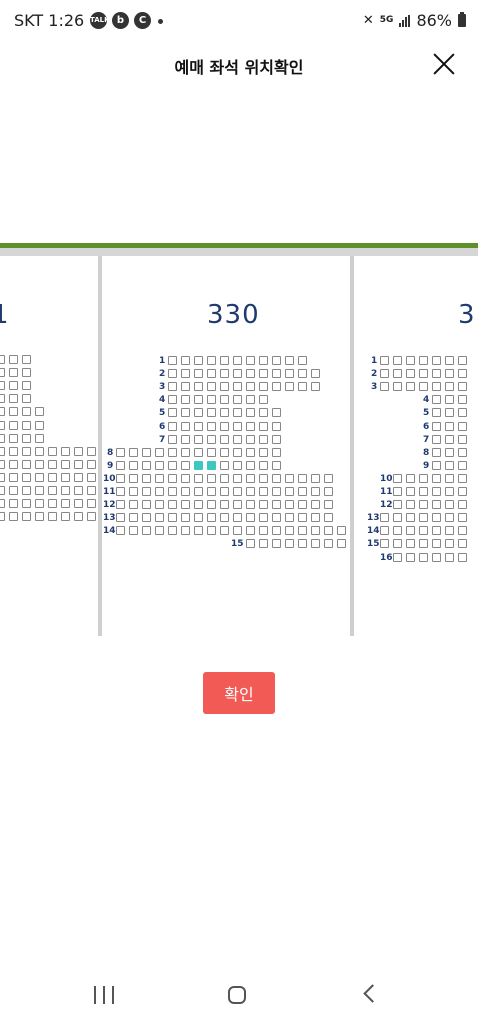 The width and height of the screenshot is (478, 1024). Describe the element at coordinates (109, 518) in the screenshot. I see `row-number: 13` at that location.